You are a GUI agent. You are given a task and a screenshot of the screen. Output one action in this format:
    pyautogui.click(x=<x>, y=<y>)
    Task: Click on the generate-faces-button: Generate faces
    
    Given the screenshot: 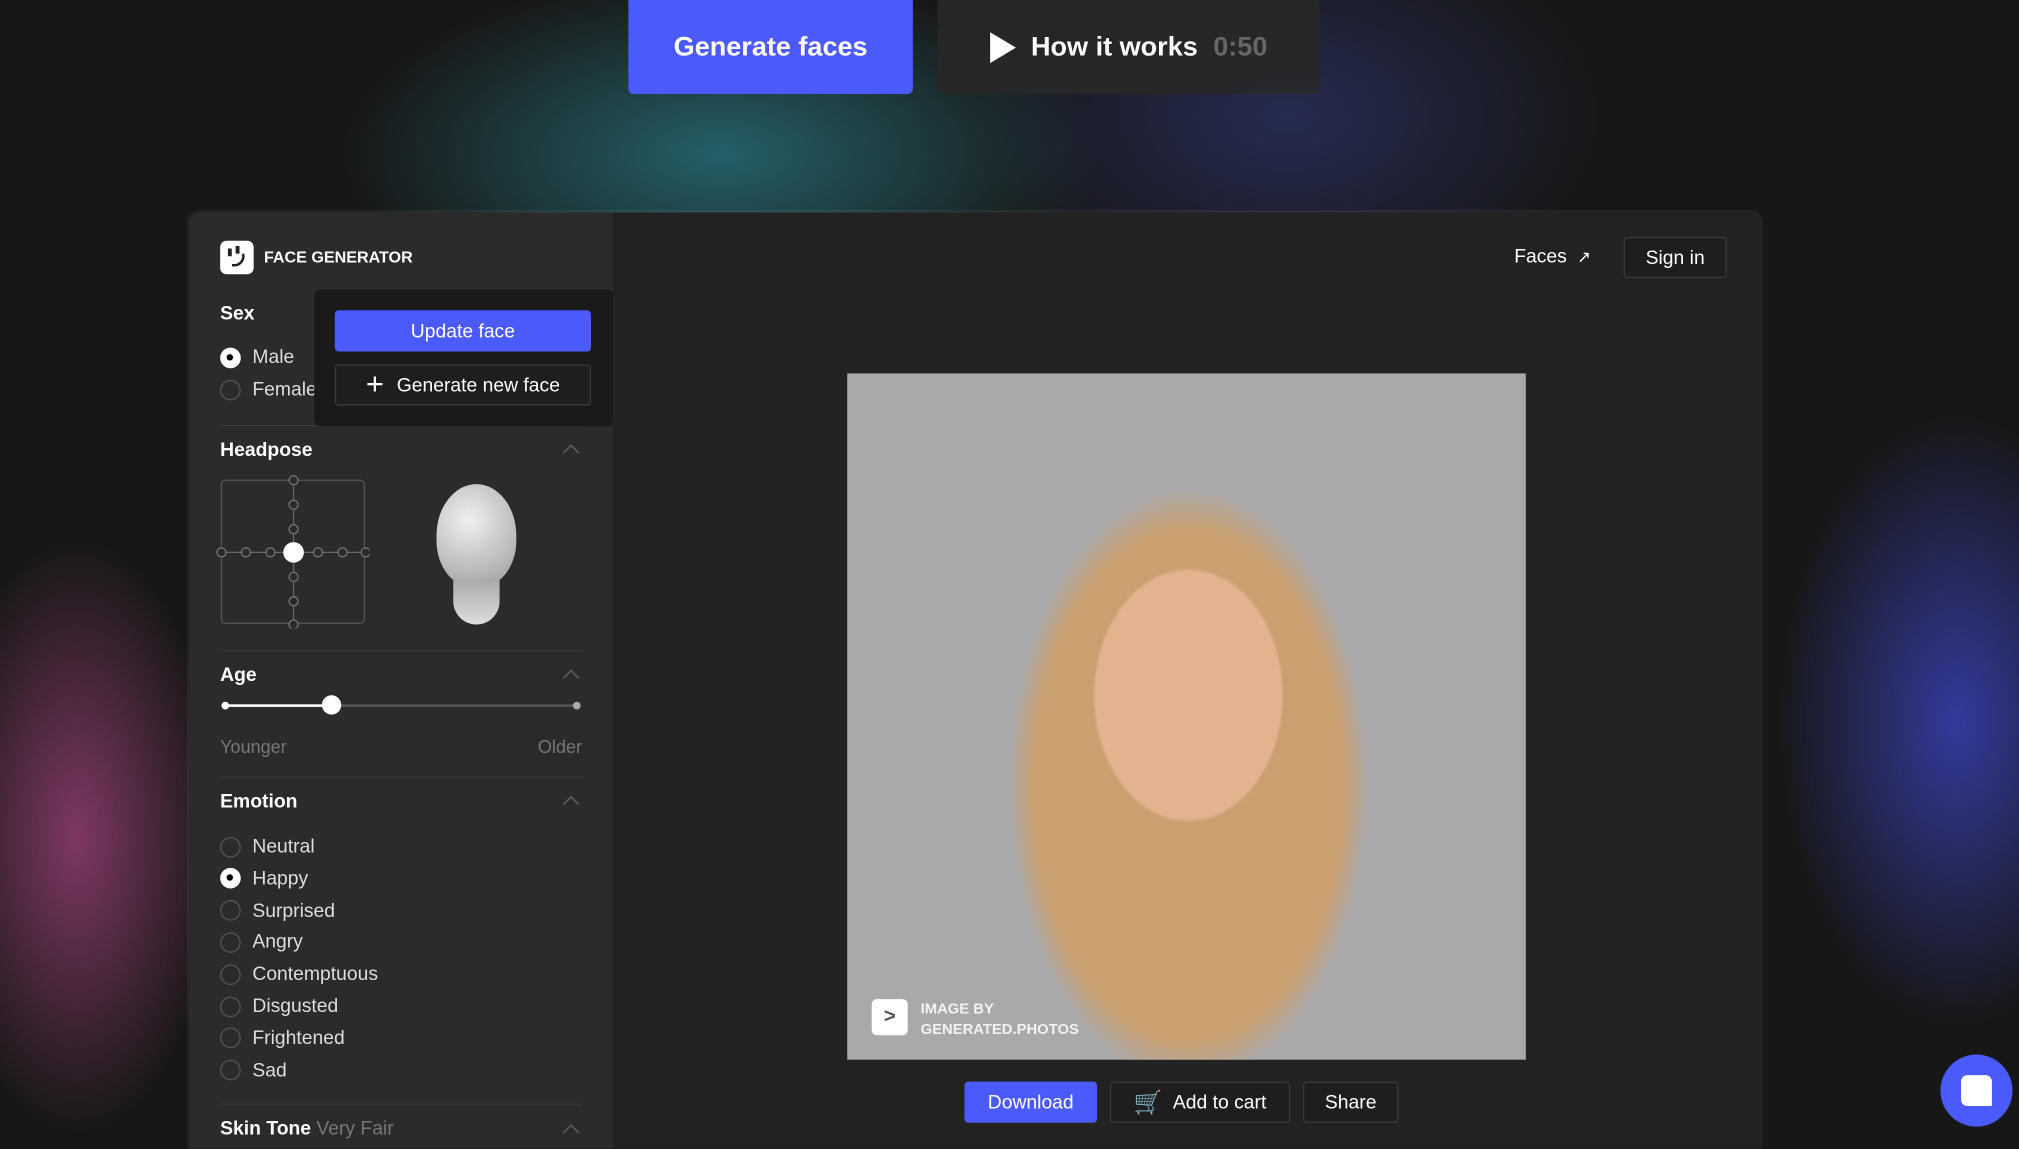 What is the action you would take?
    pyautogui.click(x=770, y=47)
    